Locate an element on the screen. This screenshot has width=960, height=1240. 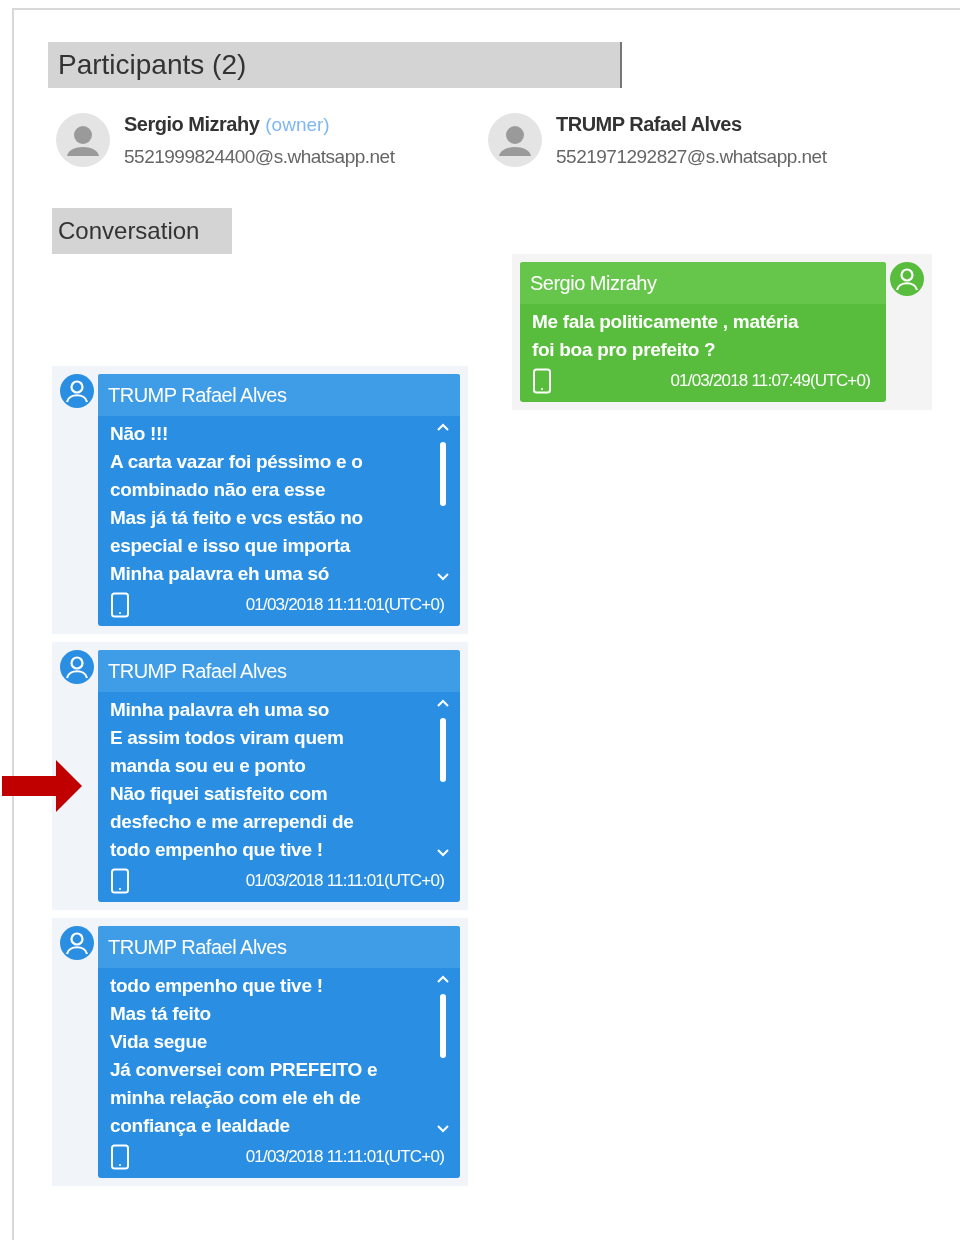
participant-address: 5521999824400@s.whatsapp.net is located at coordinates (259, 157).